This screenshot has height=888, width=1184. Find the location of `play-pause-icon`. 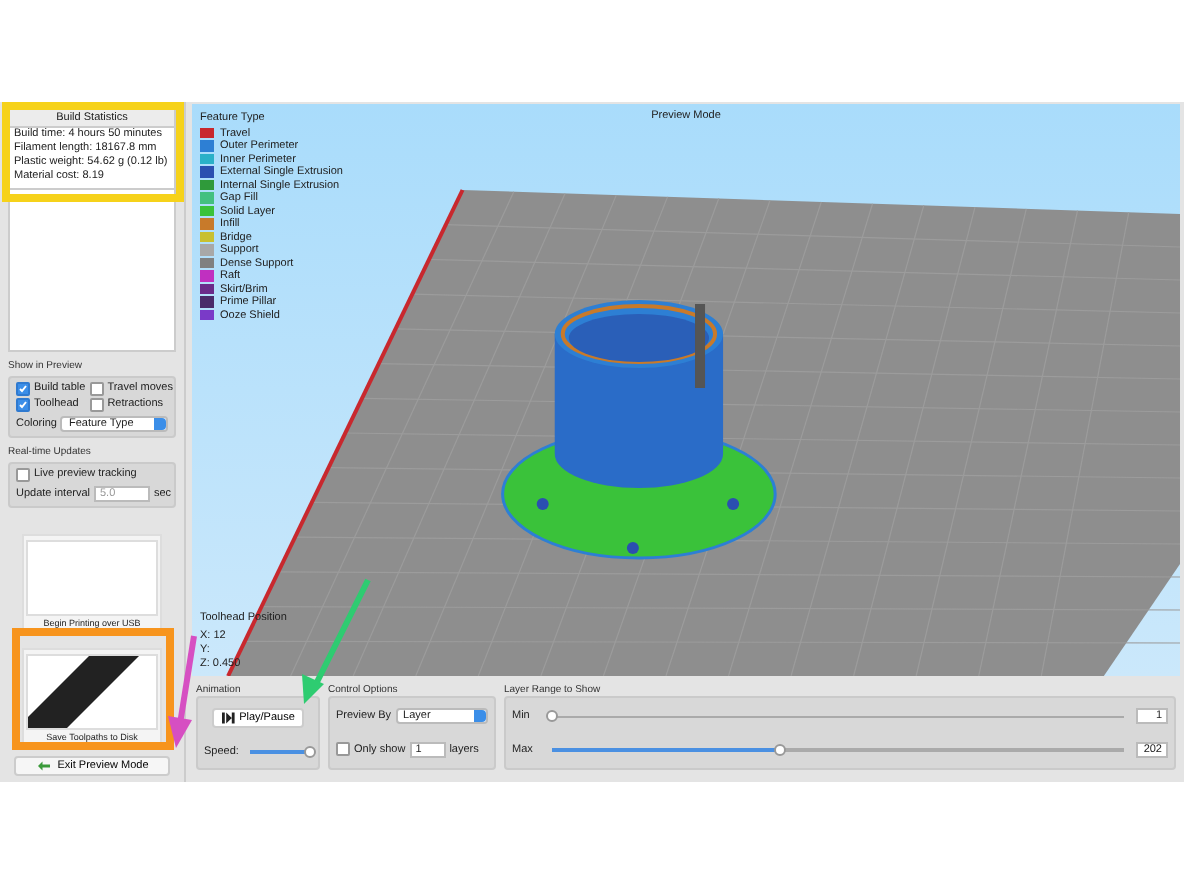

play-pause-icon is located at coordinates (228, 718).